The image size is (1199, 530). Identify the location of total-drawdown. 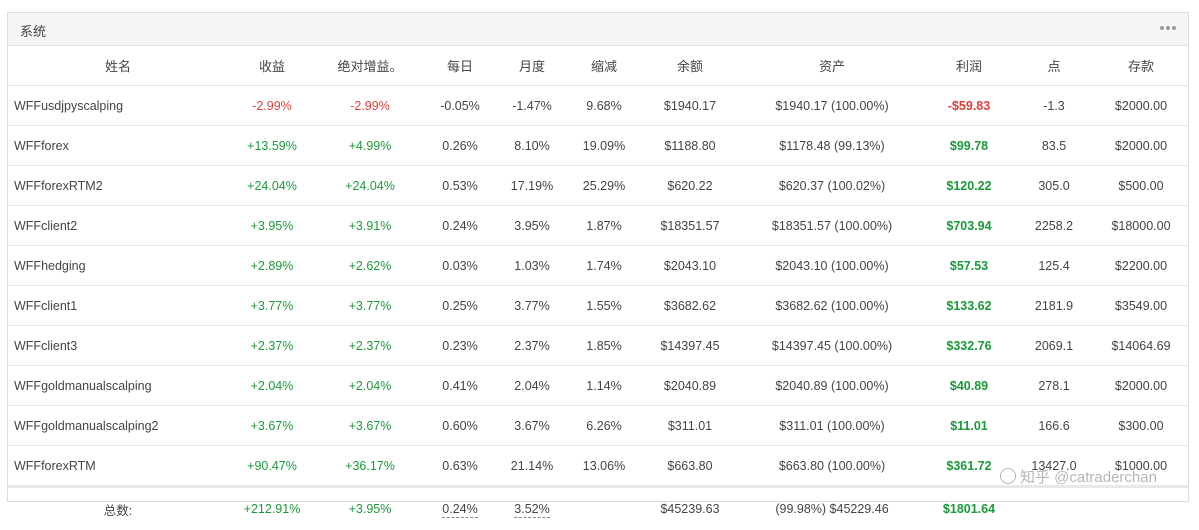
(604, 508).